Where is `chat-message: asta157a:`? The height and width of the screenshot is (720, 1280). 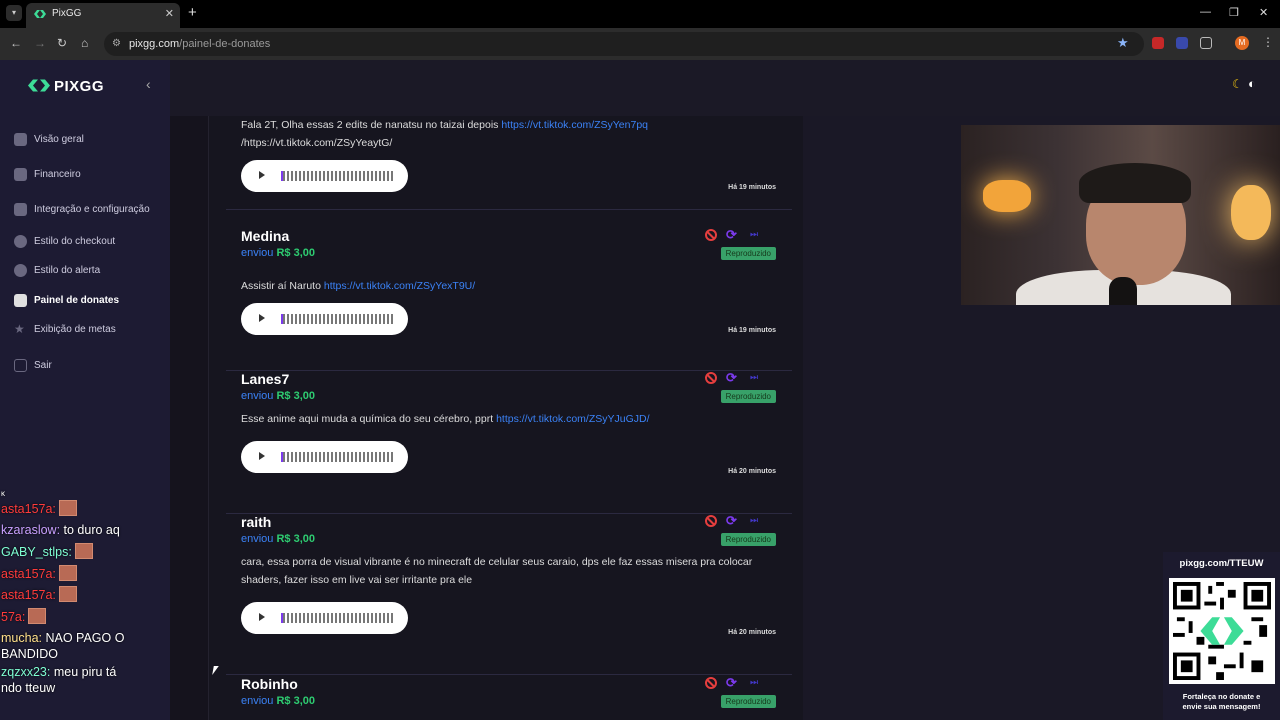
chat-message: asta157a: is located at coordinates (39, 596).